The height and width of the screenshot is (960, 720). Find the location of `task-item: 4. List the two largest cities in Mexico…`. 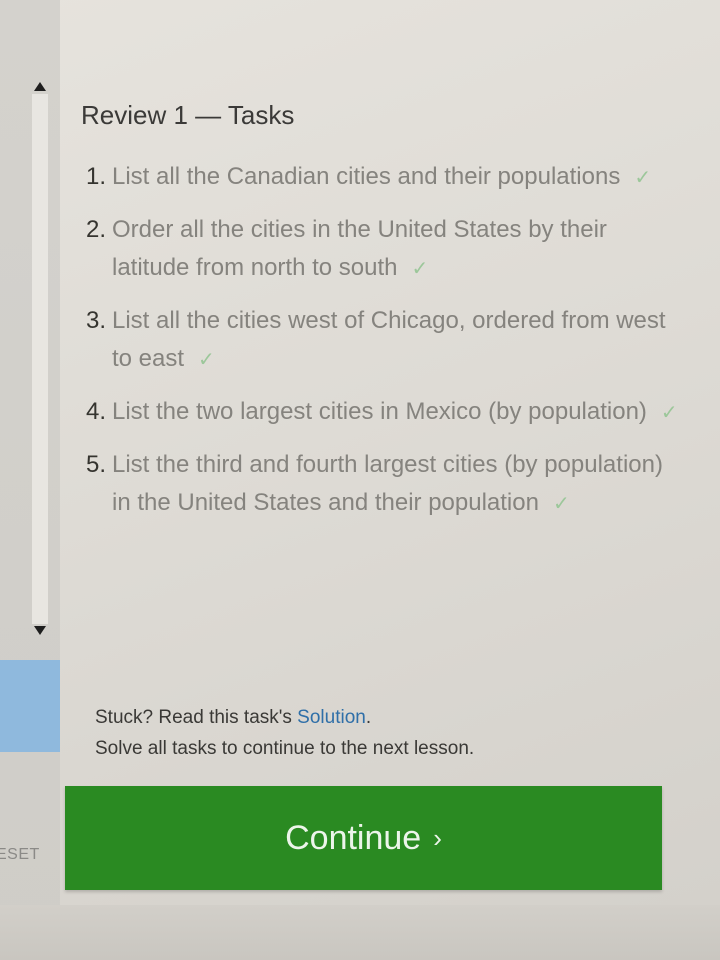

task-item: 4. List the two largest cities in Mexico… is located at coordinates (386, 412).